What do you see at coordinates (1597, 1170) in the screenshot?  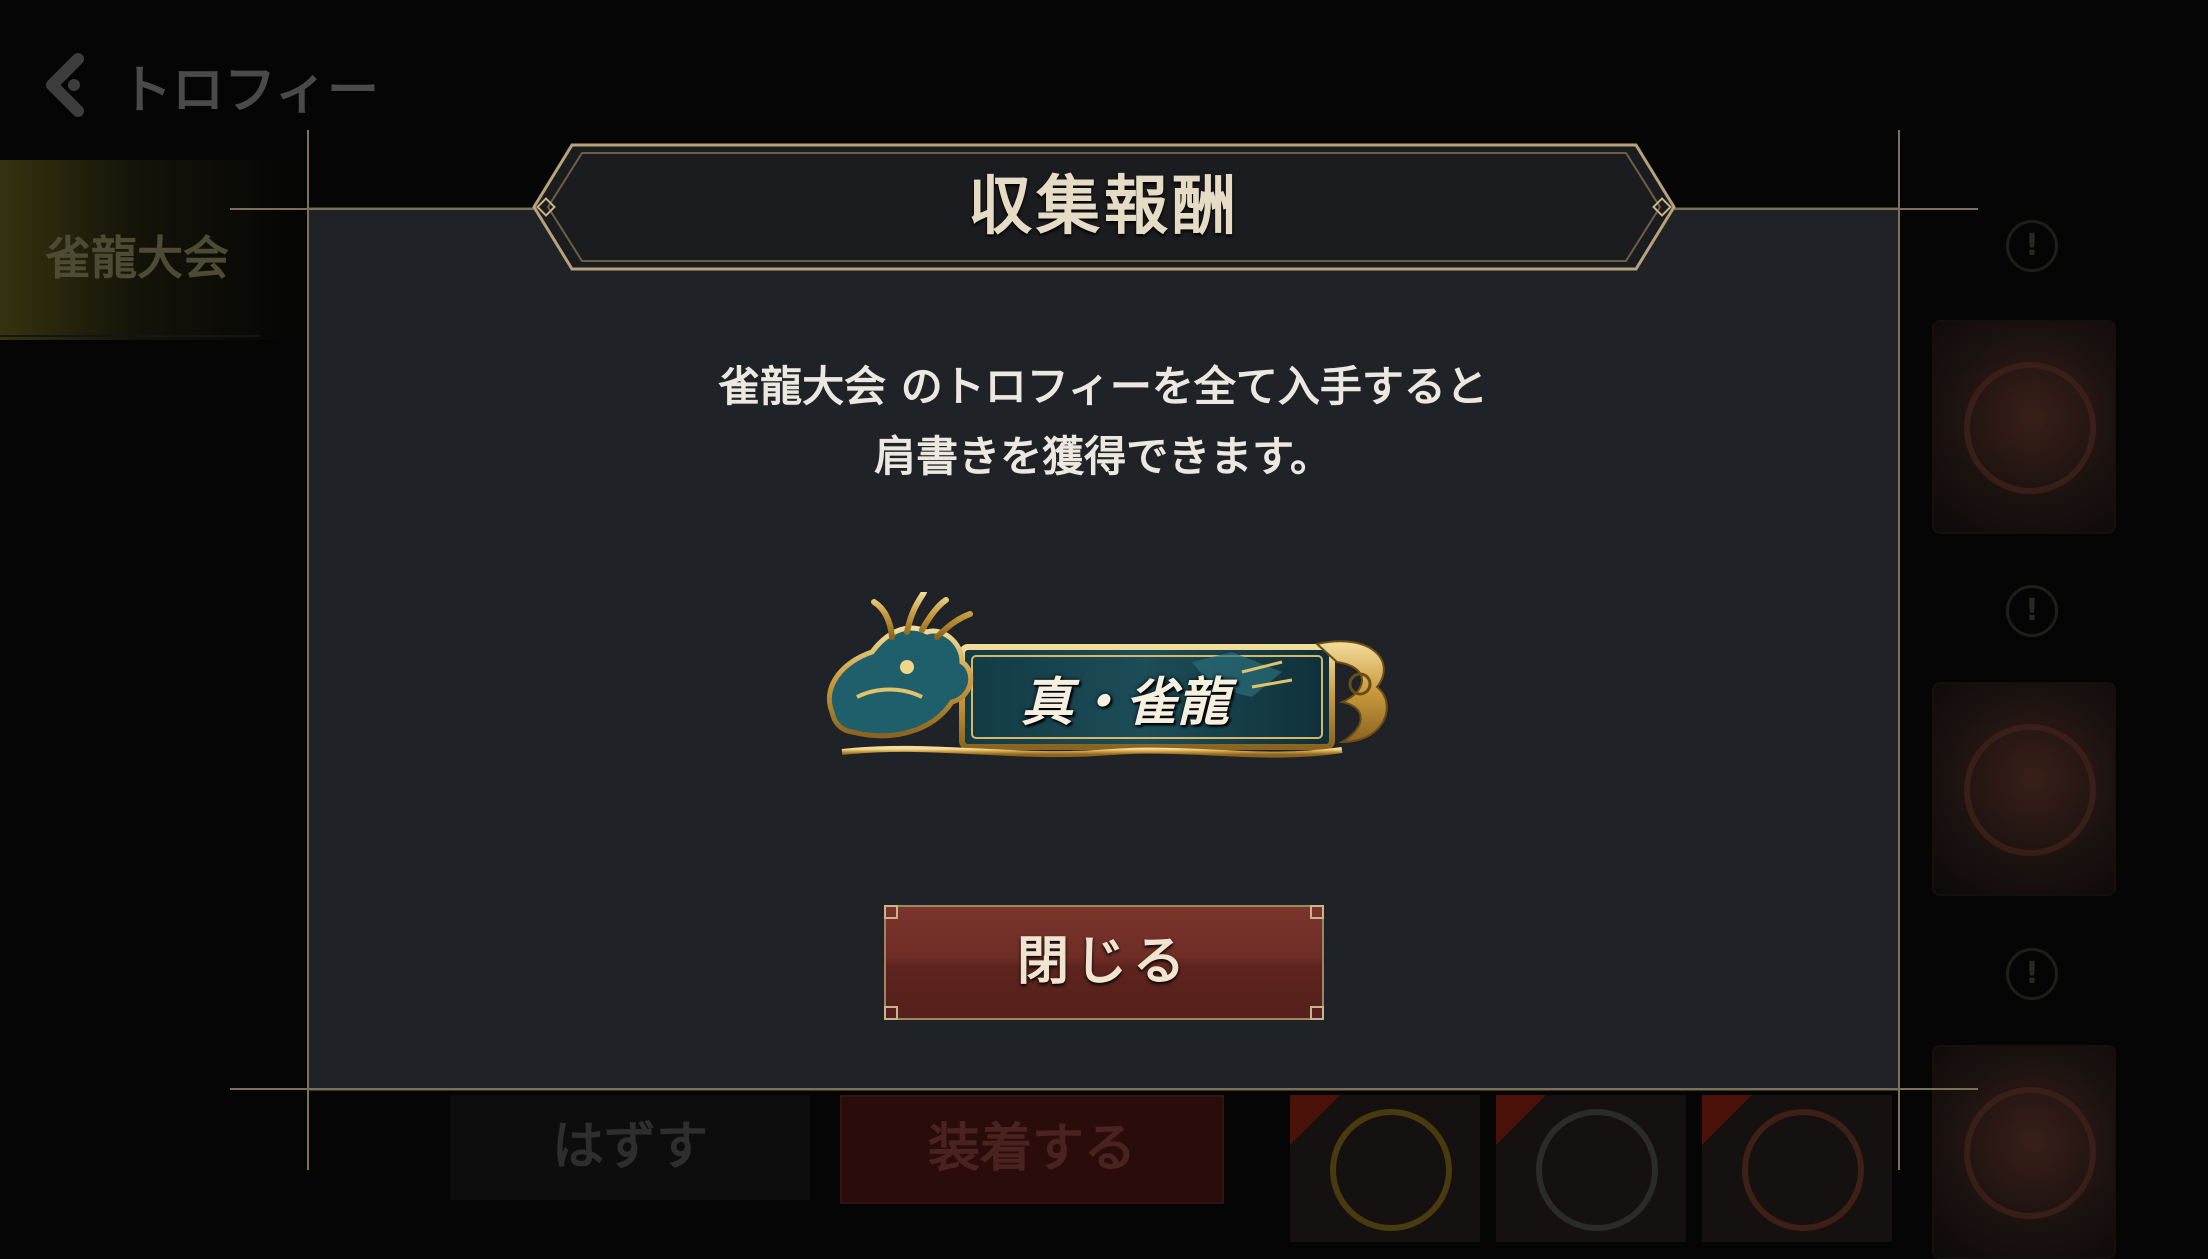 I see `silver-dragon-icon` at bounding box center [1597, 1170].